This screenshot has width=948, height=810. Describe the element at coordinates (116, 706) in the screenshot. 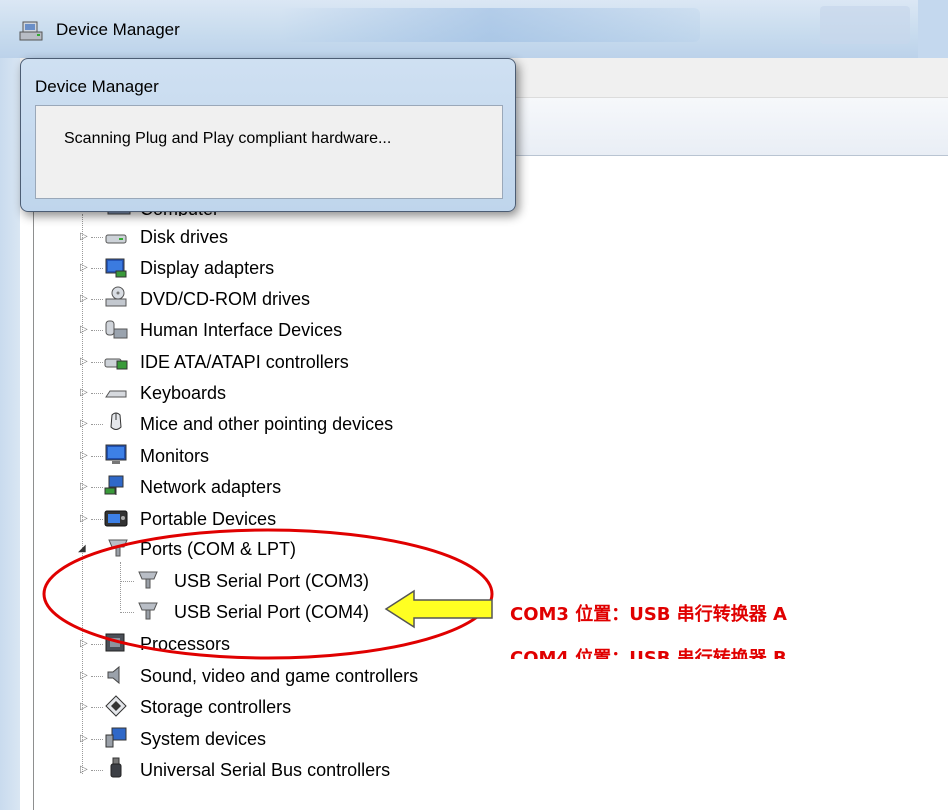

I see `storage-controller-icon` at that location.